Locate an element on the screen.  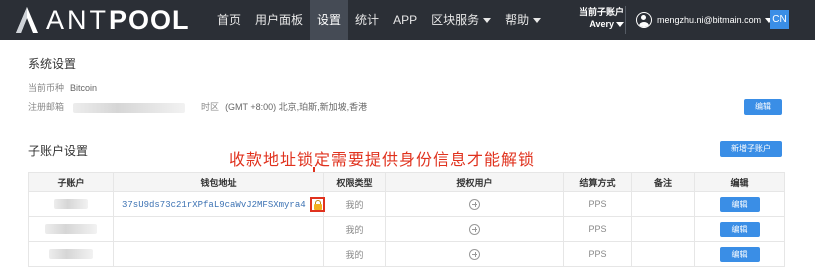
currency-row: 当前币种 Bitcoin is located at coordinates (62, 87).